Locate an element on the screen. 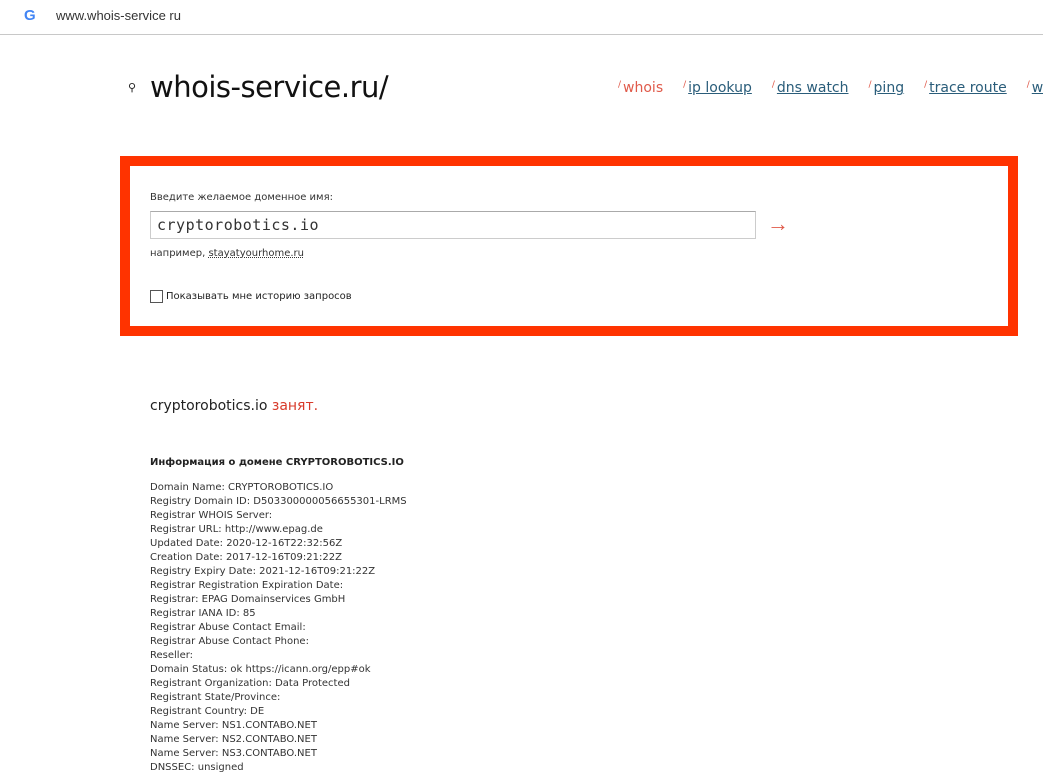  example-prefix: например, is located at coordinates (178, 253).